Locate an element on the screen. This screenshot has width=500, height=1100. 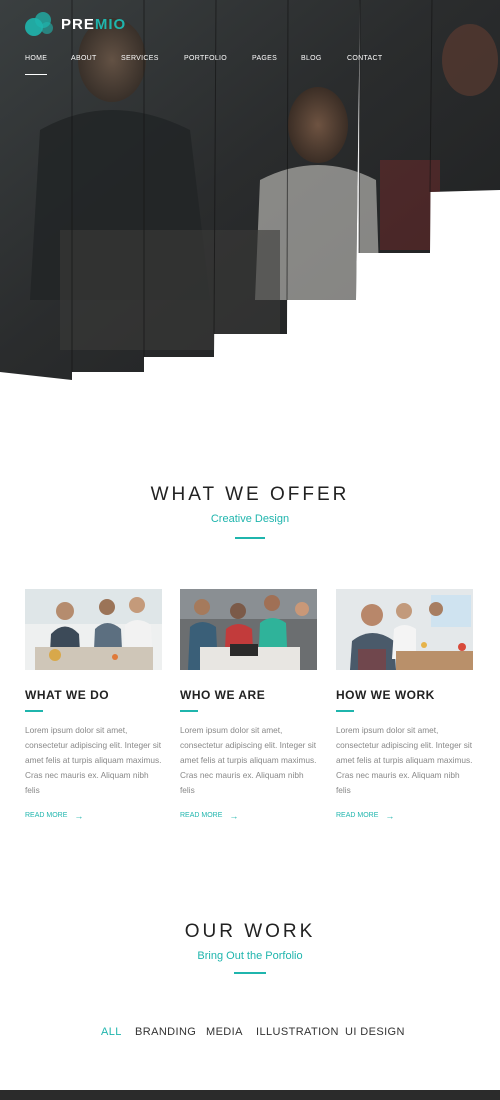
nav-item-pages: PAGES is located at coordinates (264, 58).